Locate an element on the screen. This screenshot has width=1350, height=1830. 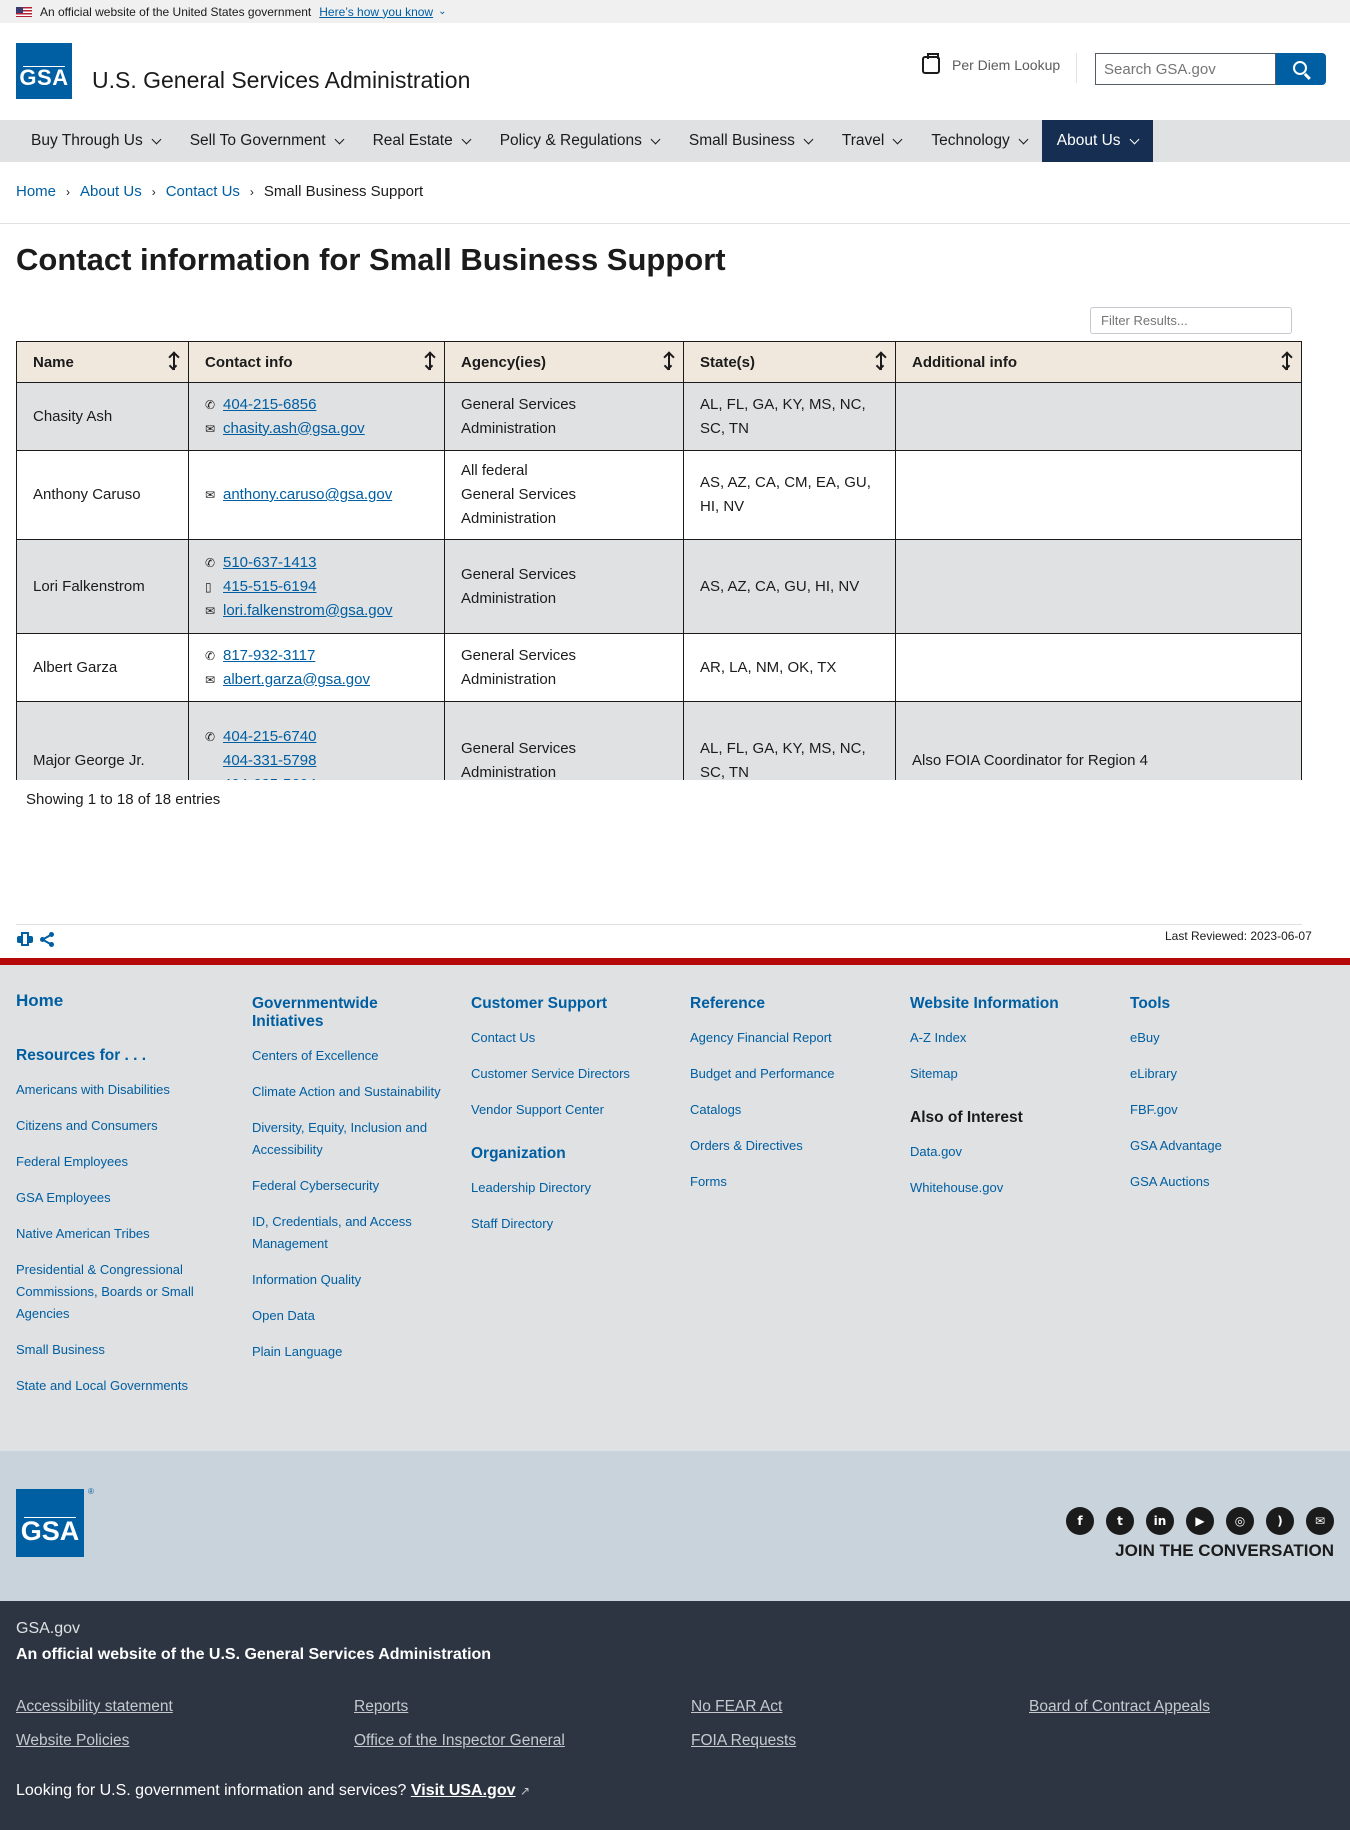
site-title: U.S. General Services Administration is located at coordinates (281, 80).